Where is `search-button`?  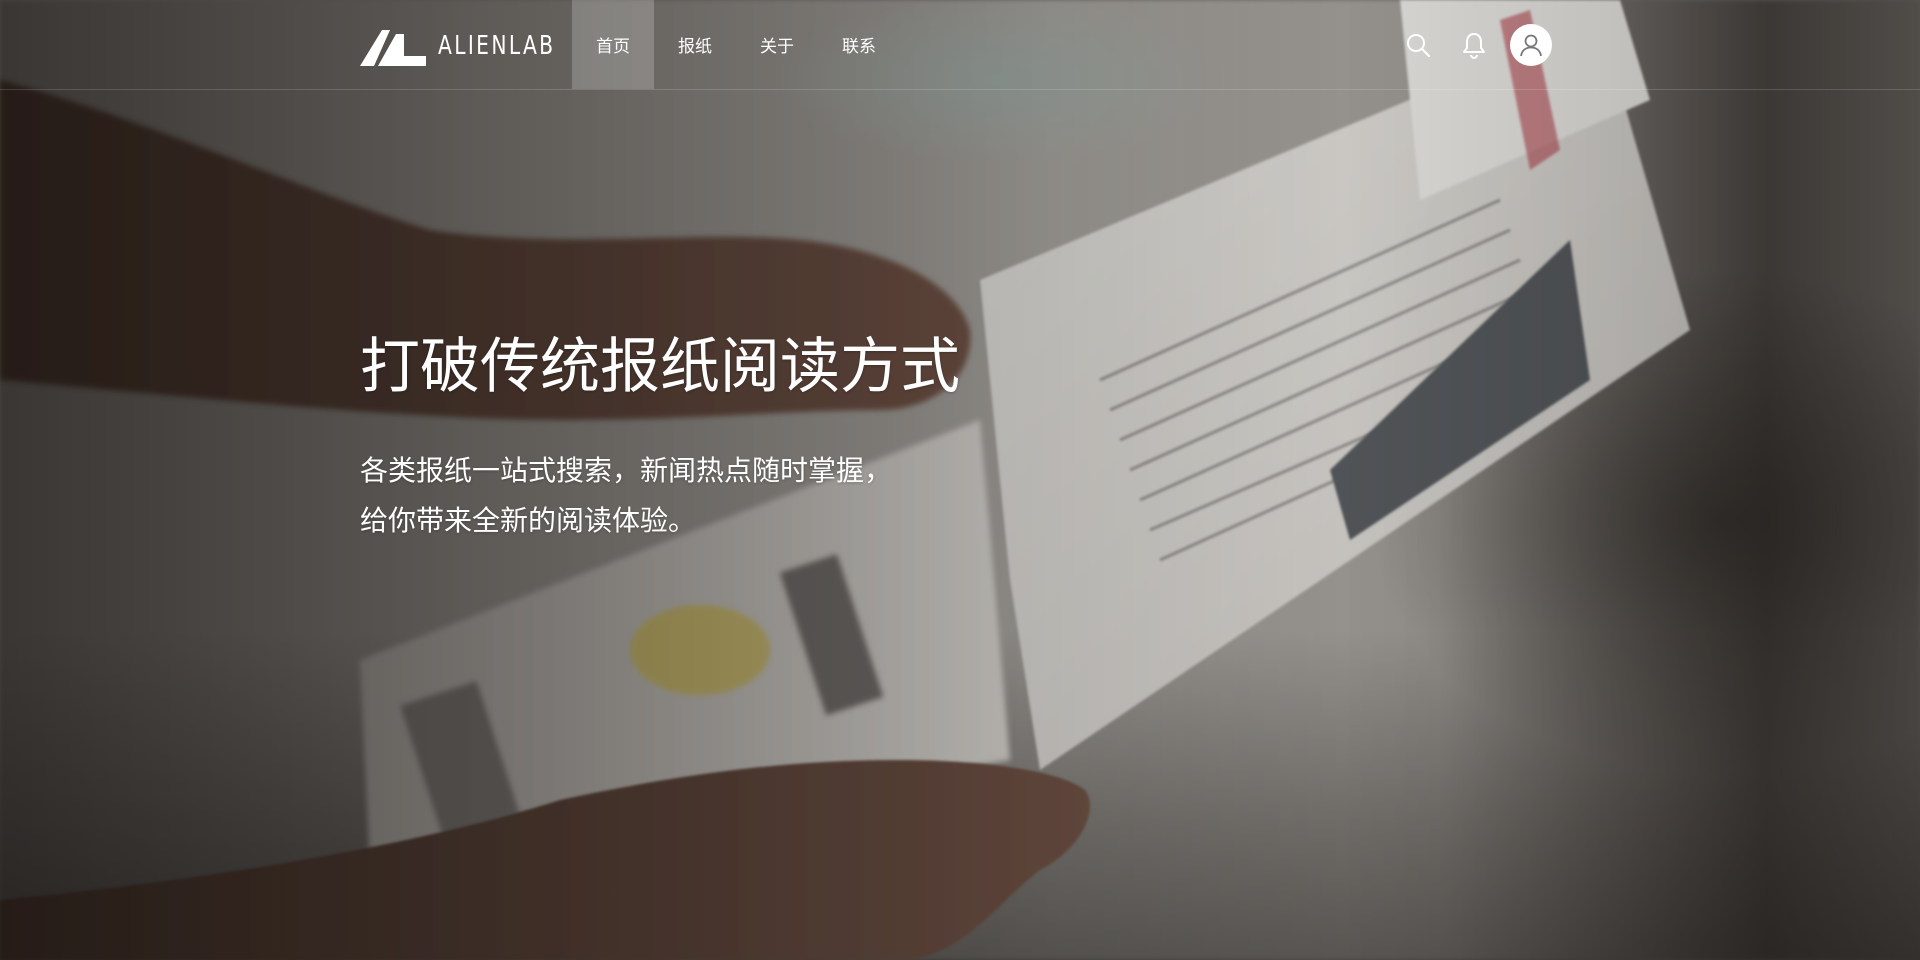
search-button is located at coordinates (1418, 45).